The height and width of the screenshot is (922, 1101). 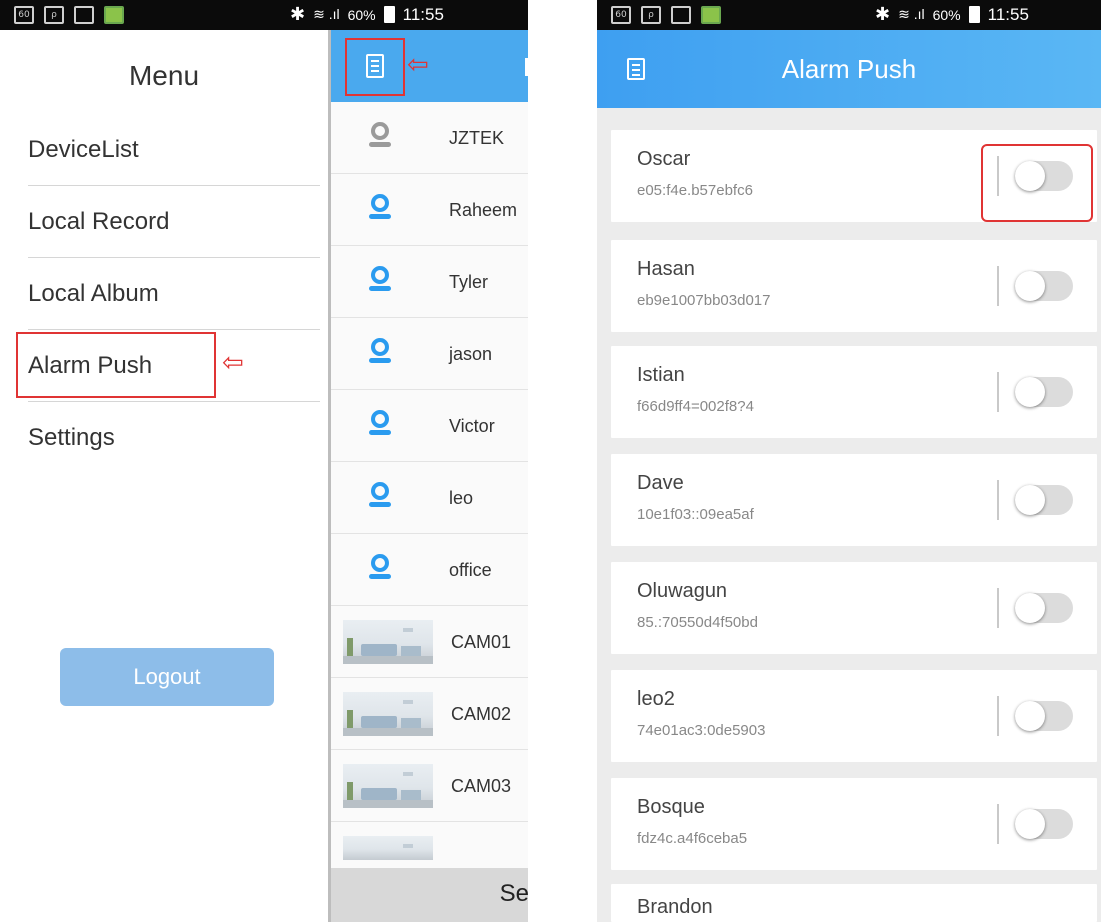 What do you see at coordinates (513, 893) in the screenshot?
I see `footer-label: Se` at bounding box center [513, 893].